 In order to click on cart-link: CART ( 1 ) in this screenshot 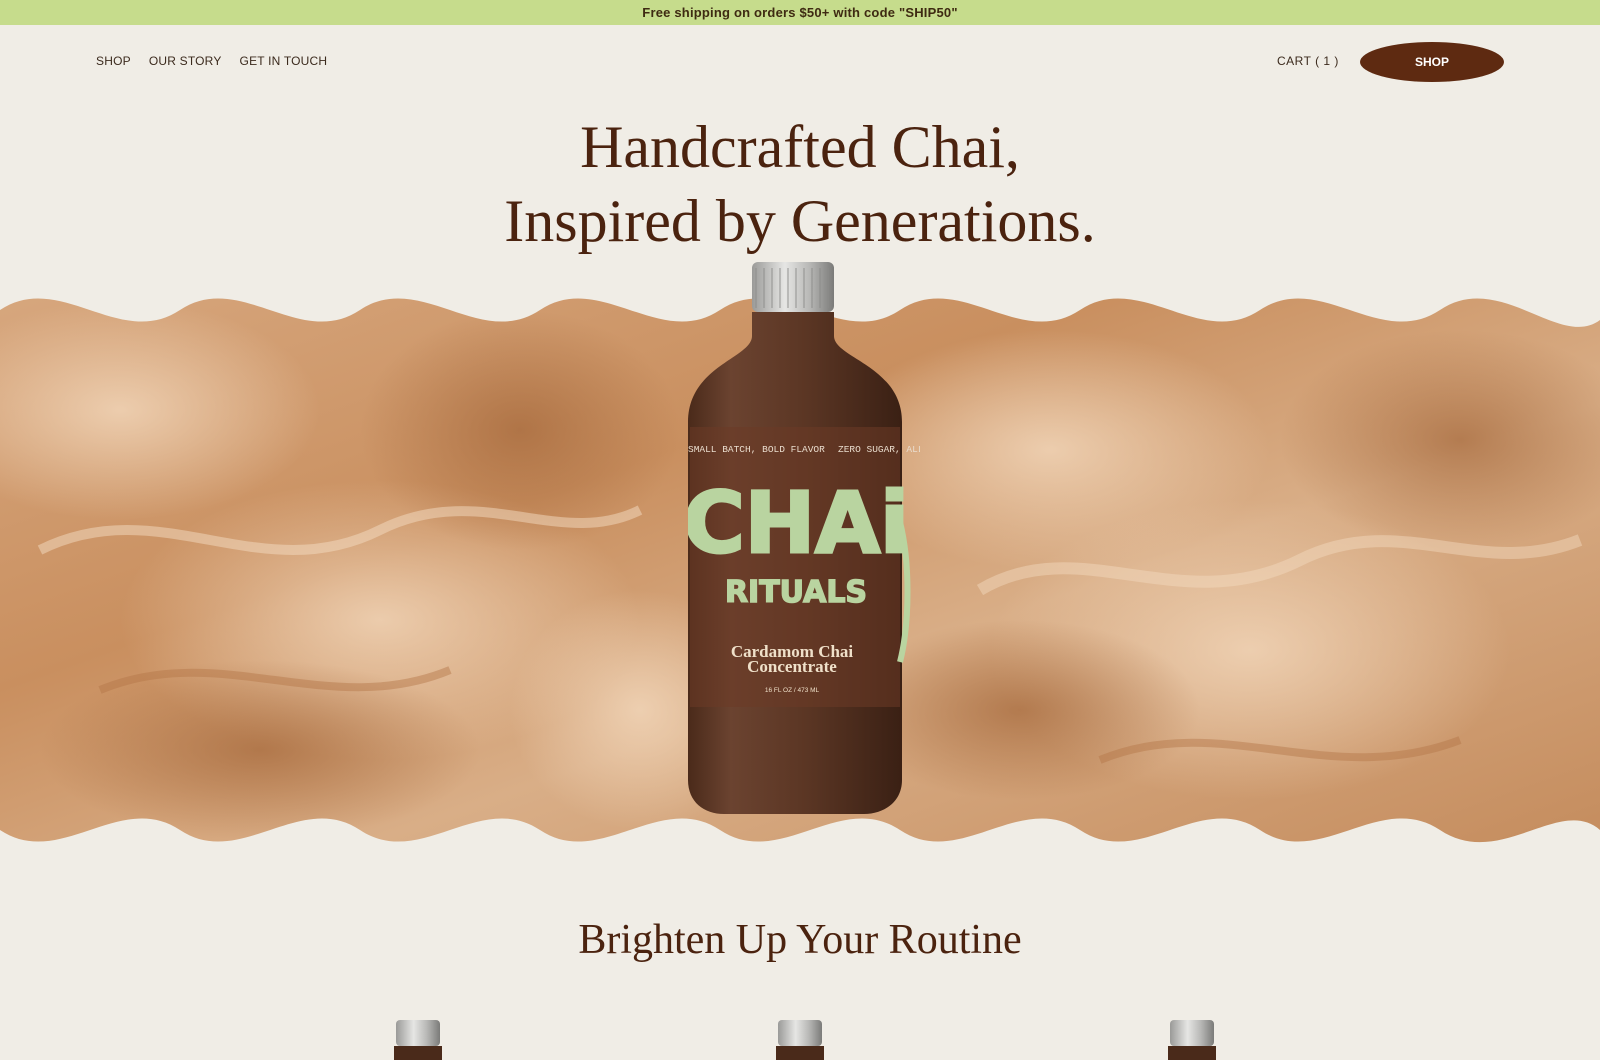, I will do `click(1308, 61)`.